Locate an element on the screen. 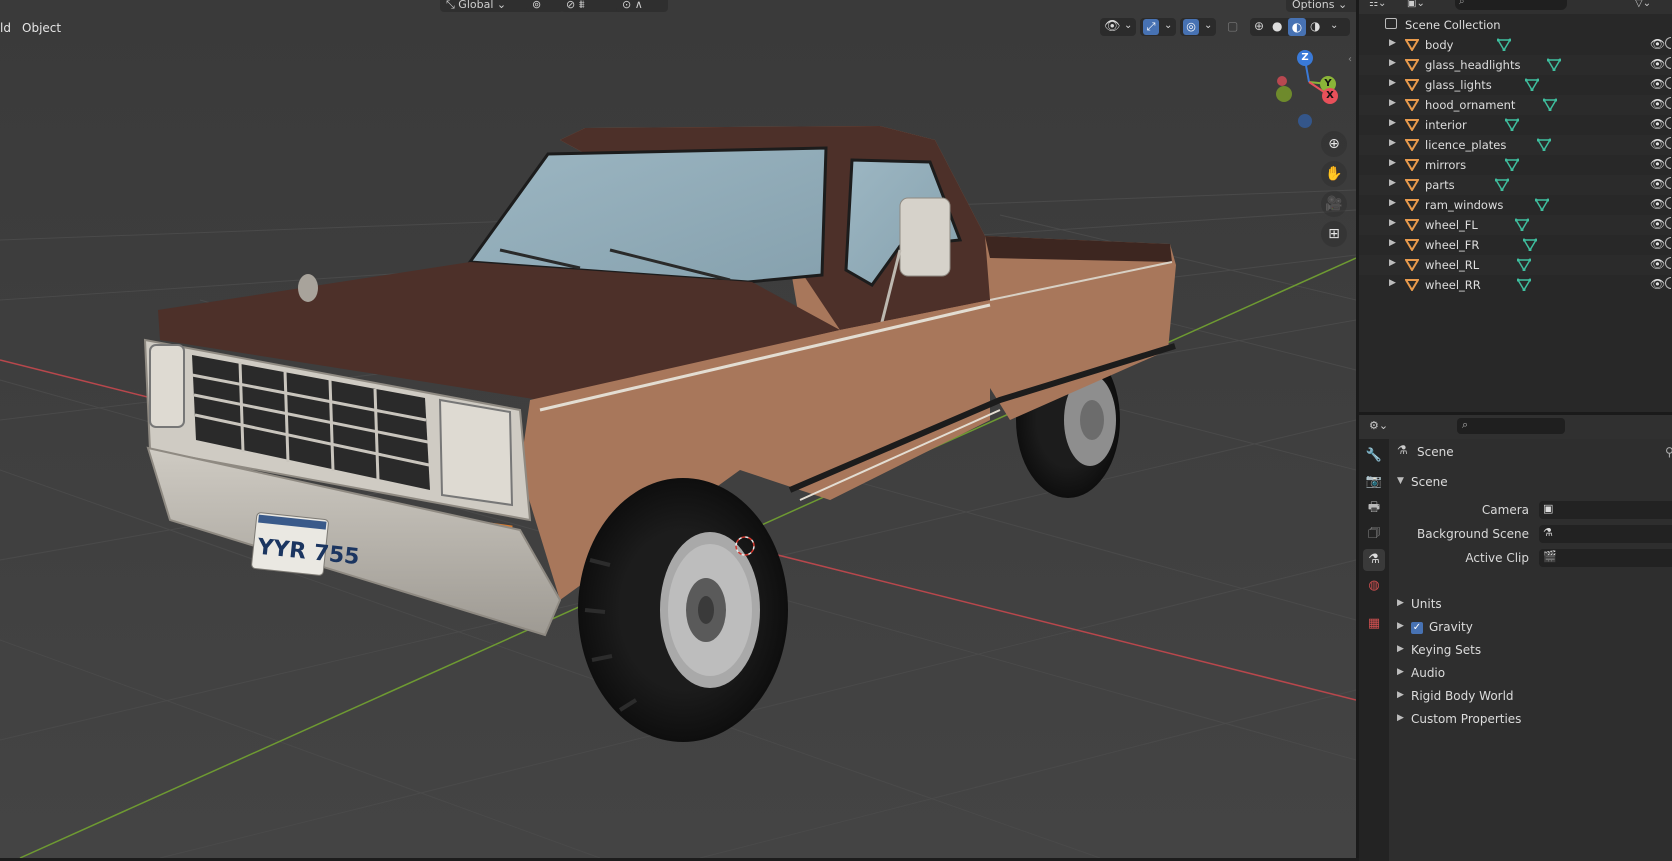 This screenshot has width=1672, height=861. outliner-item-hood_ornament: ▶ hood_ornament 👁 is located at coordinates (1515, 105).